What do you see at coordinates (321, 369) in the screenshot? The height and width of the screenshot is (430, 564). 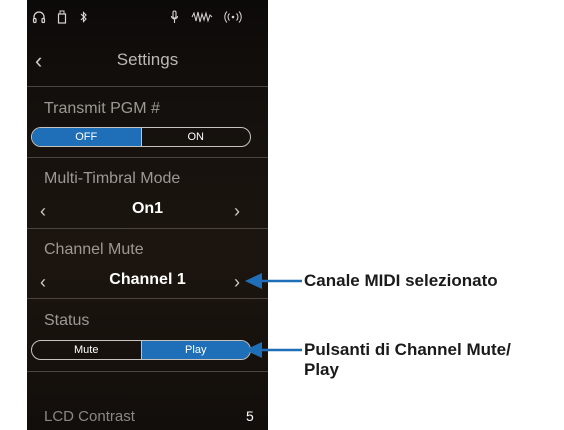 I see `callout-mute-play-line2: Play` at bounding box center [321, 369].